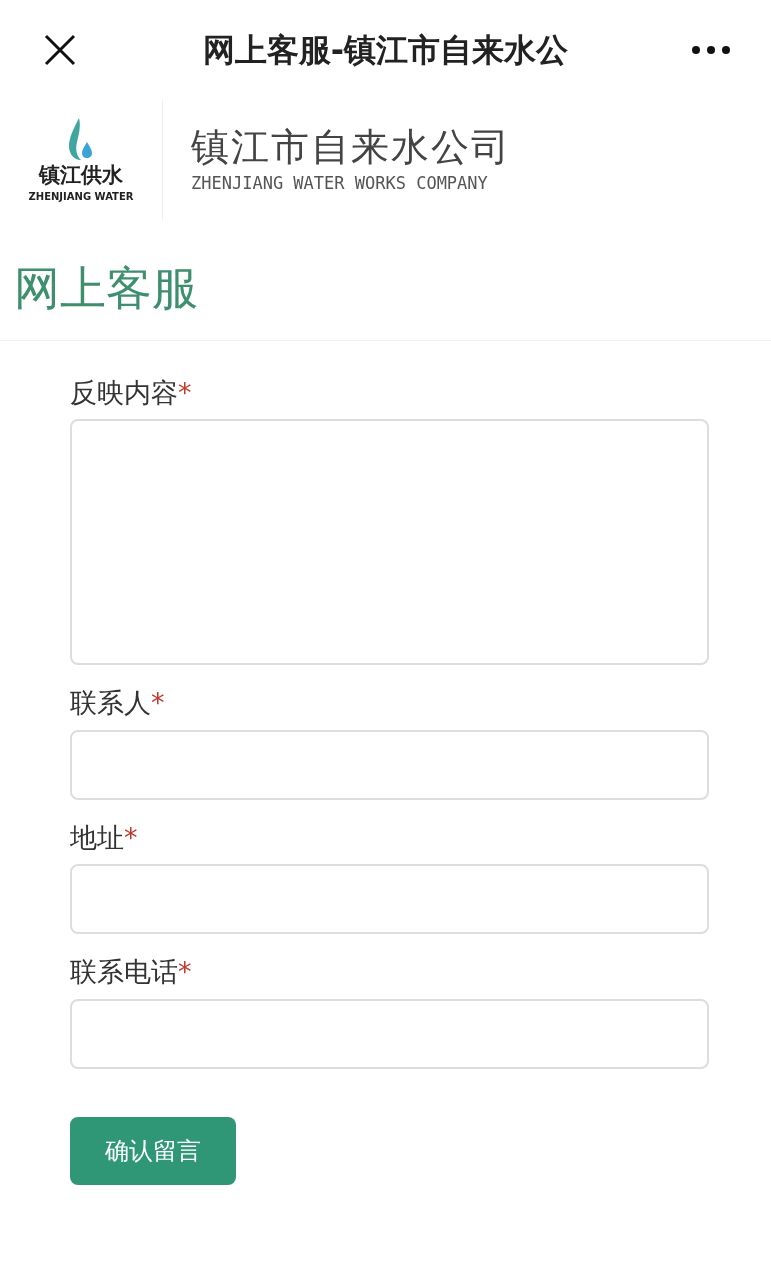 The width and height of the screenshot is (771, 1287). I want to click on company-name: 镇江市自来水公司, so click(351, 147).